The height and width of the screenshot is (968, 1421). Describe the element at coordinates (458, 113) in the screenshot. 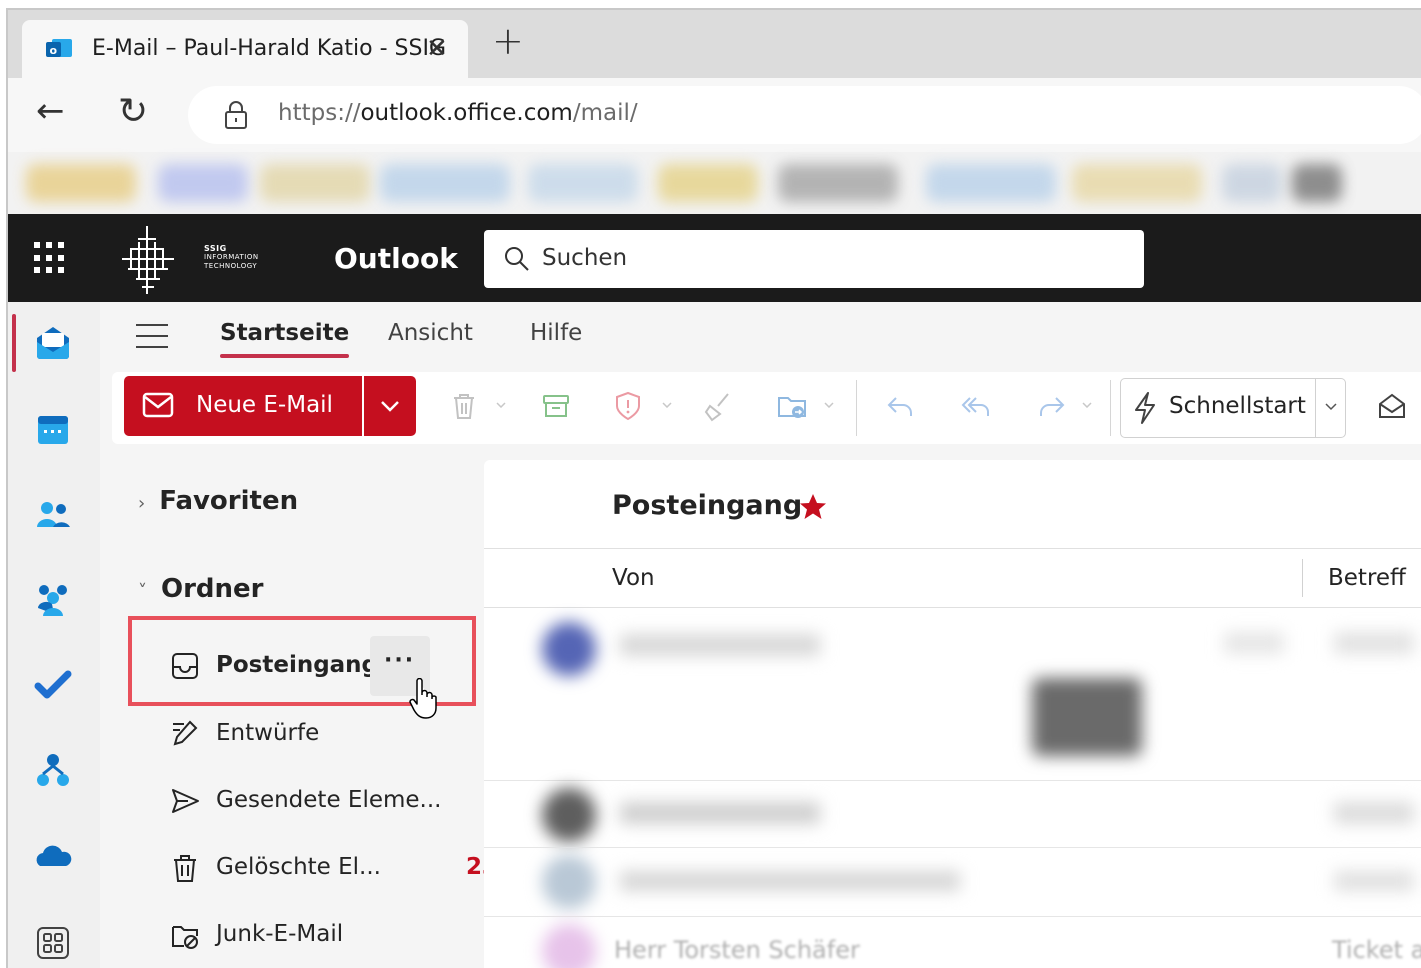

I see `url-text: https://outlook.office.com/mail/` at that location.